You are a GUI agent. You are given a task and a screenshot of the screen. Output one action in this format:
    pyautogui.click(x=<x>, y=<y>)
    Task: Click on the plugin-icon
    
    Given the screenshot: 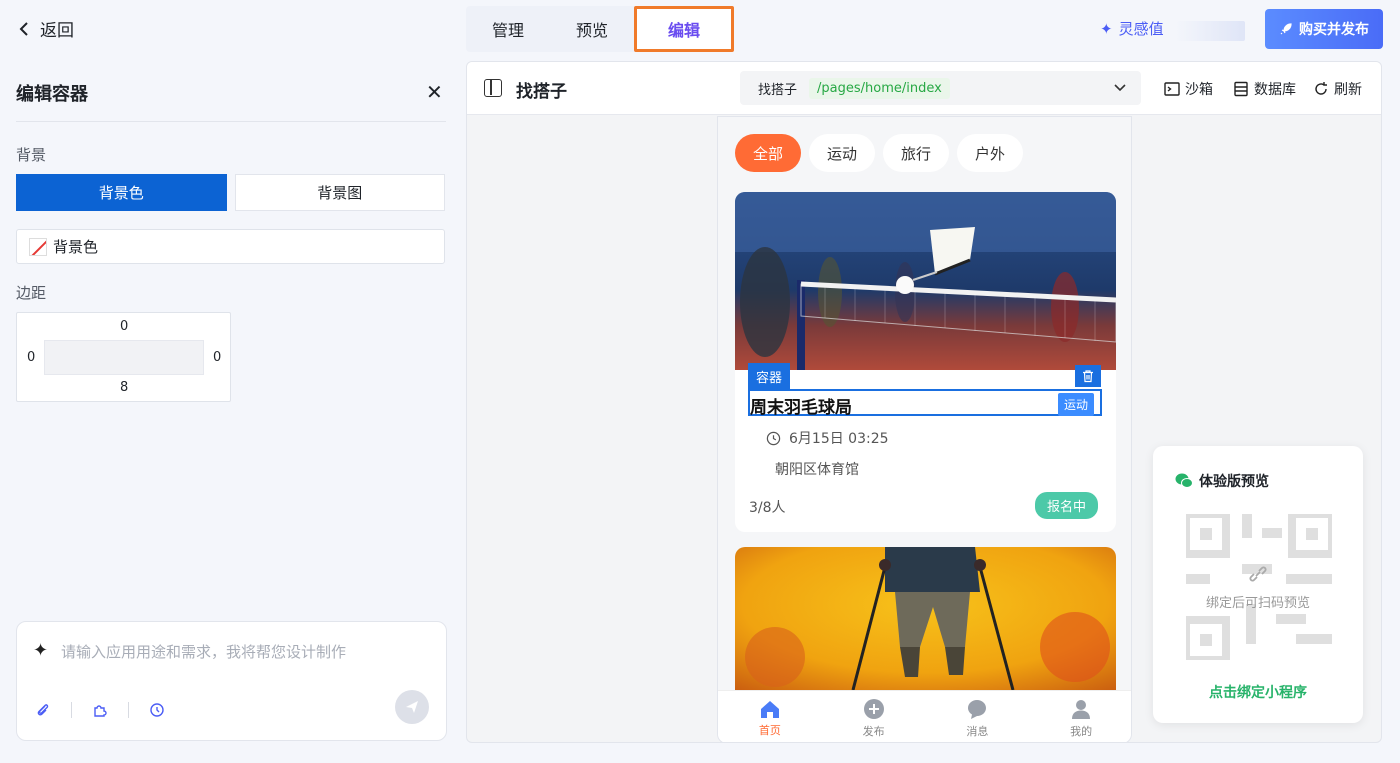 What is the action you would take?
    pyautogui.click(x=100, y=710)
    